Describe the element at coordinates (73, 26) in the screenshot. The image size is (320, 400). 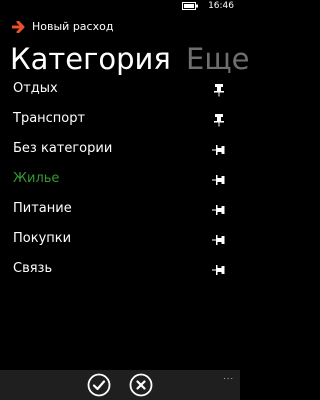
I see `app-title: Новый расход` at that location.